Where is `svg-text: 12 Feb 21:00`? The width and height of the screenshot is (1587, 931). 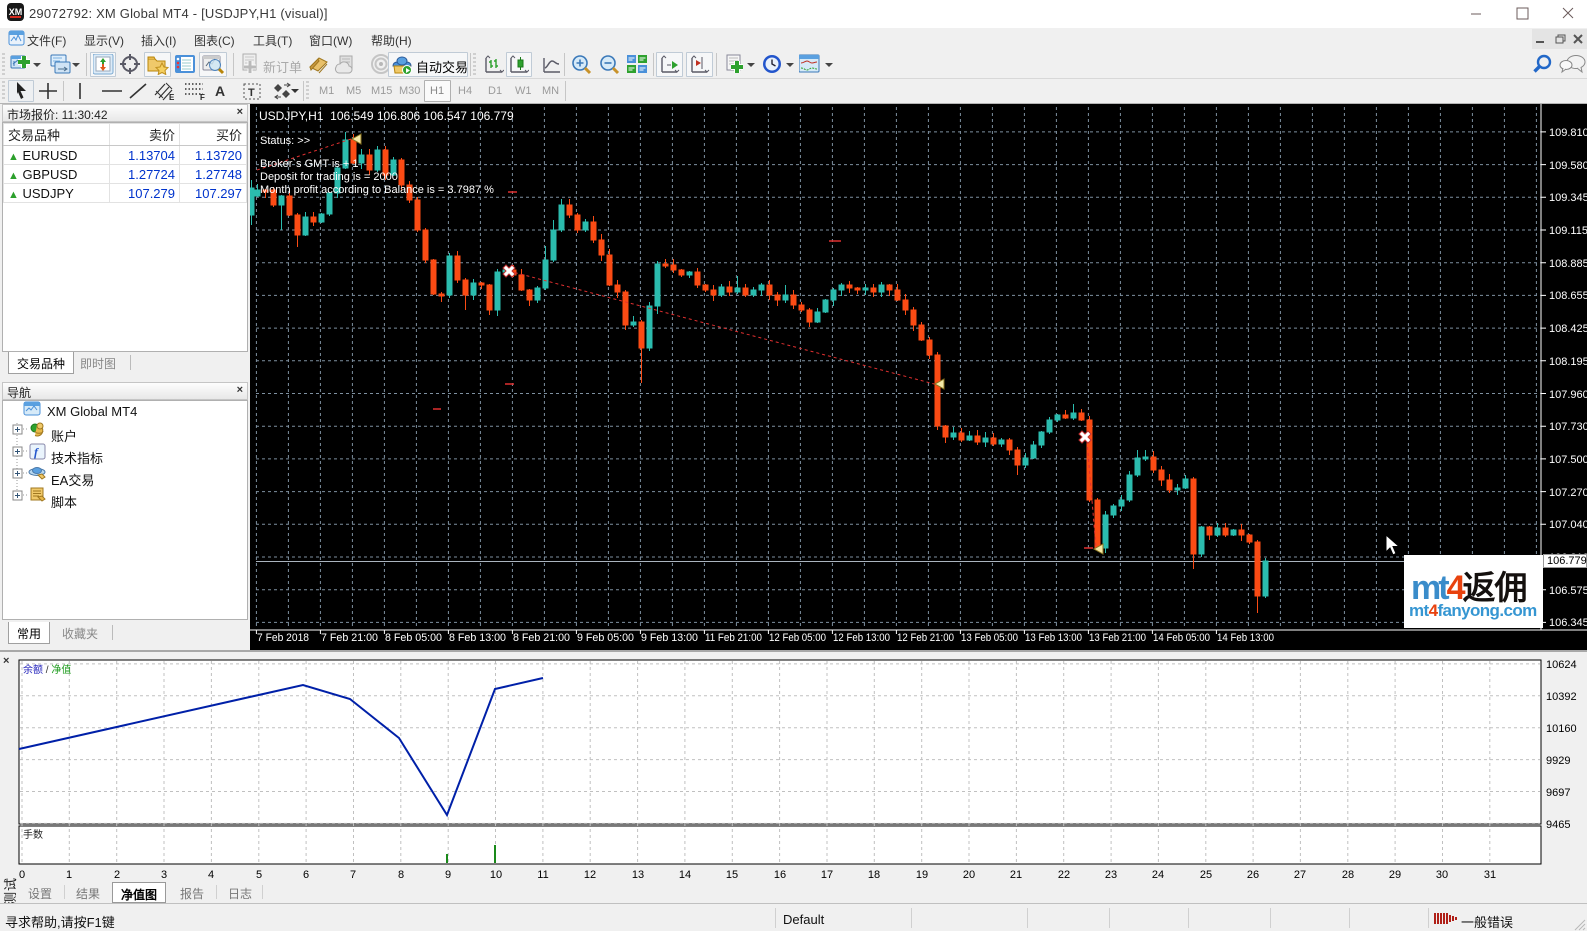 svg-text: 12 Feb 21:00 is located at coordinates (925, 638).